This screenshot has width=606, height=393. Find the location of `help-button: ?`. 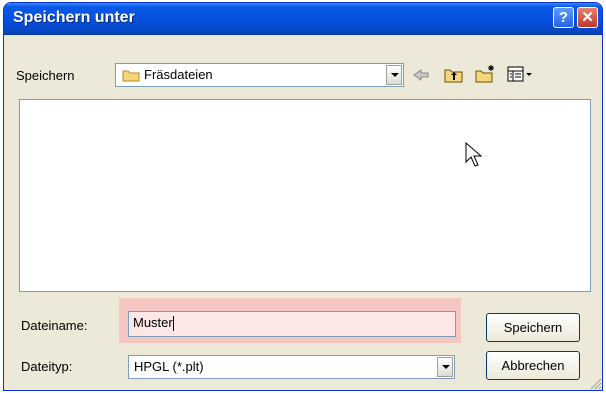

help-button: ? is located at coordinates (563, 17).